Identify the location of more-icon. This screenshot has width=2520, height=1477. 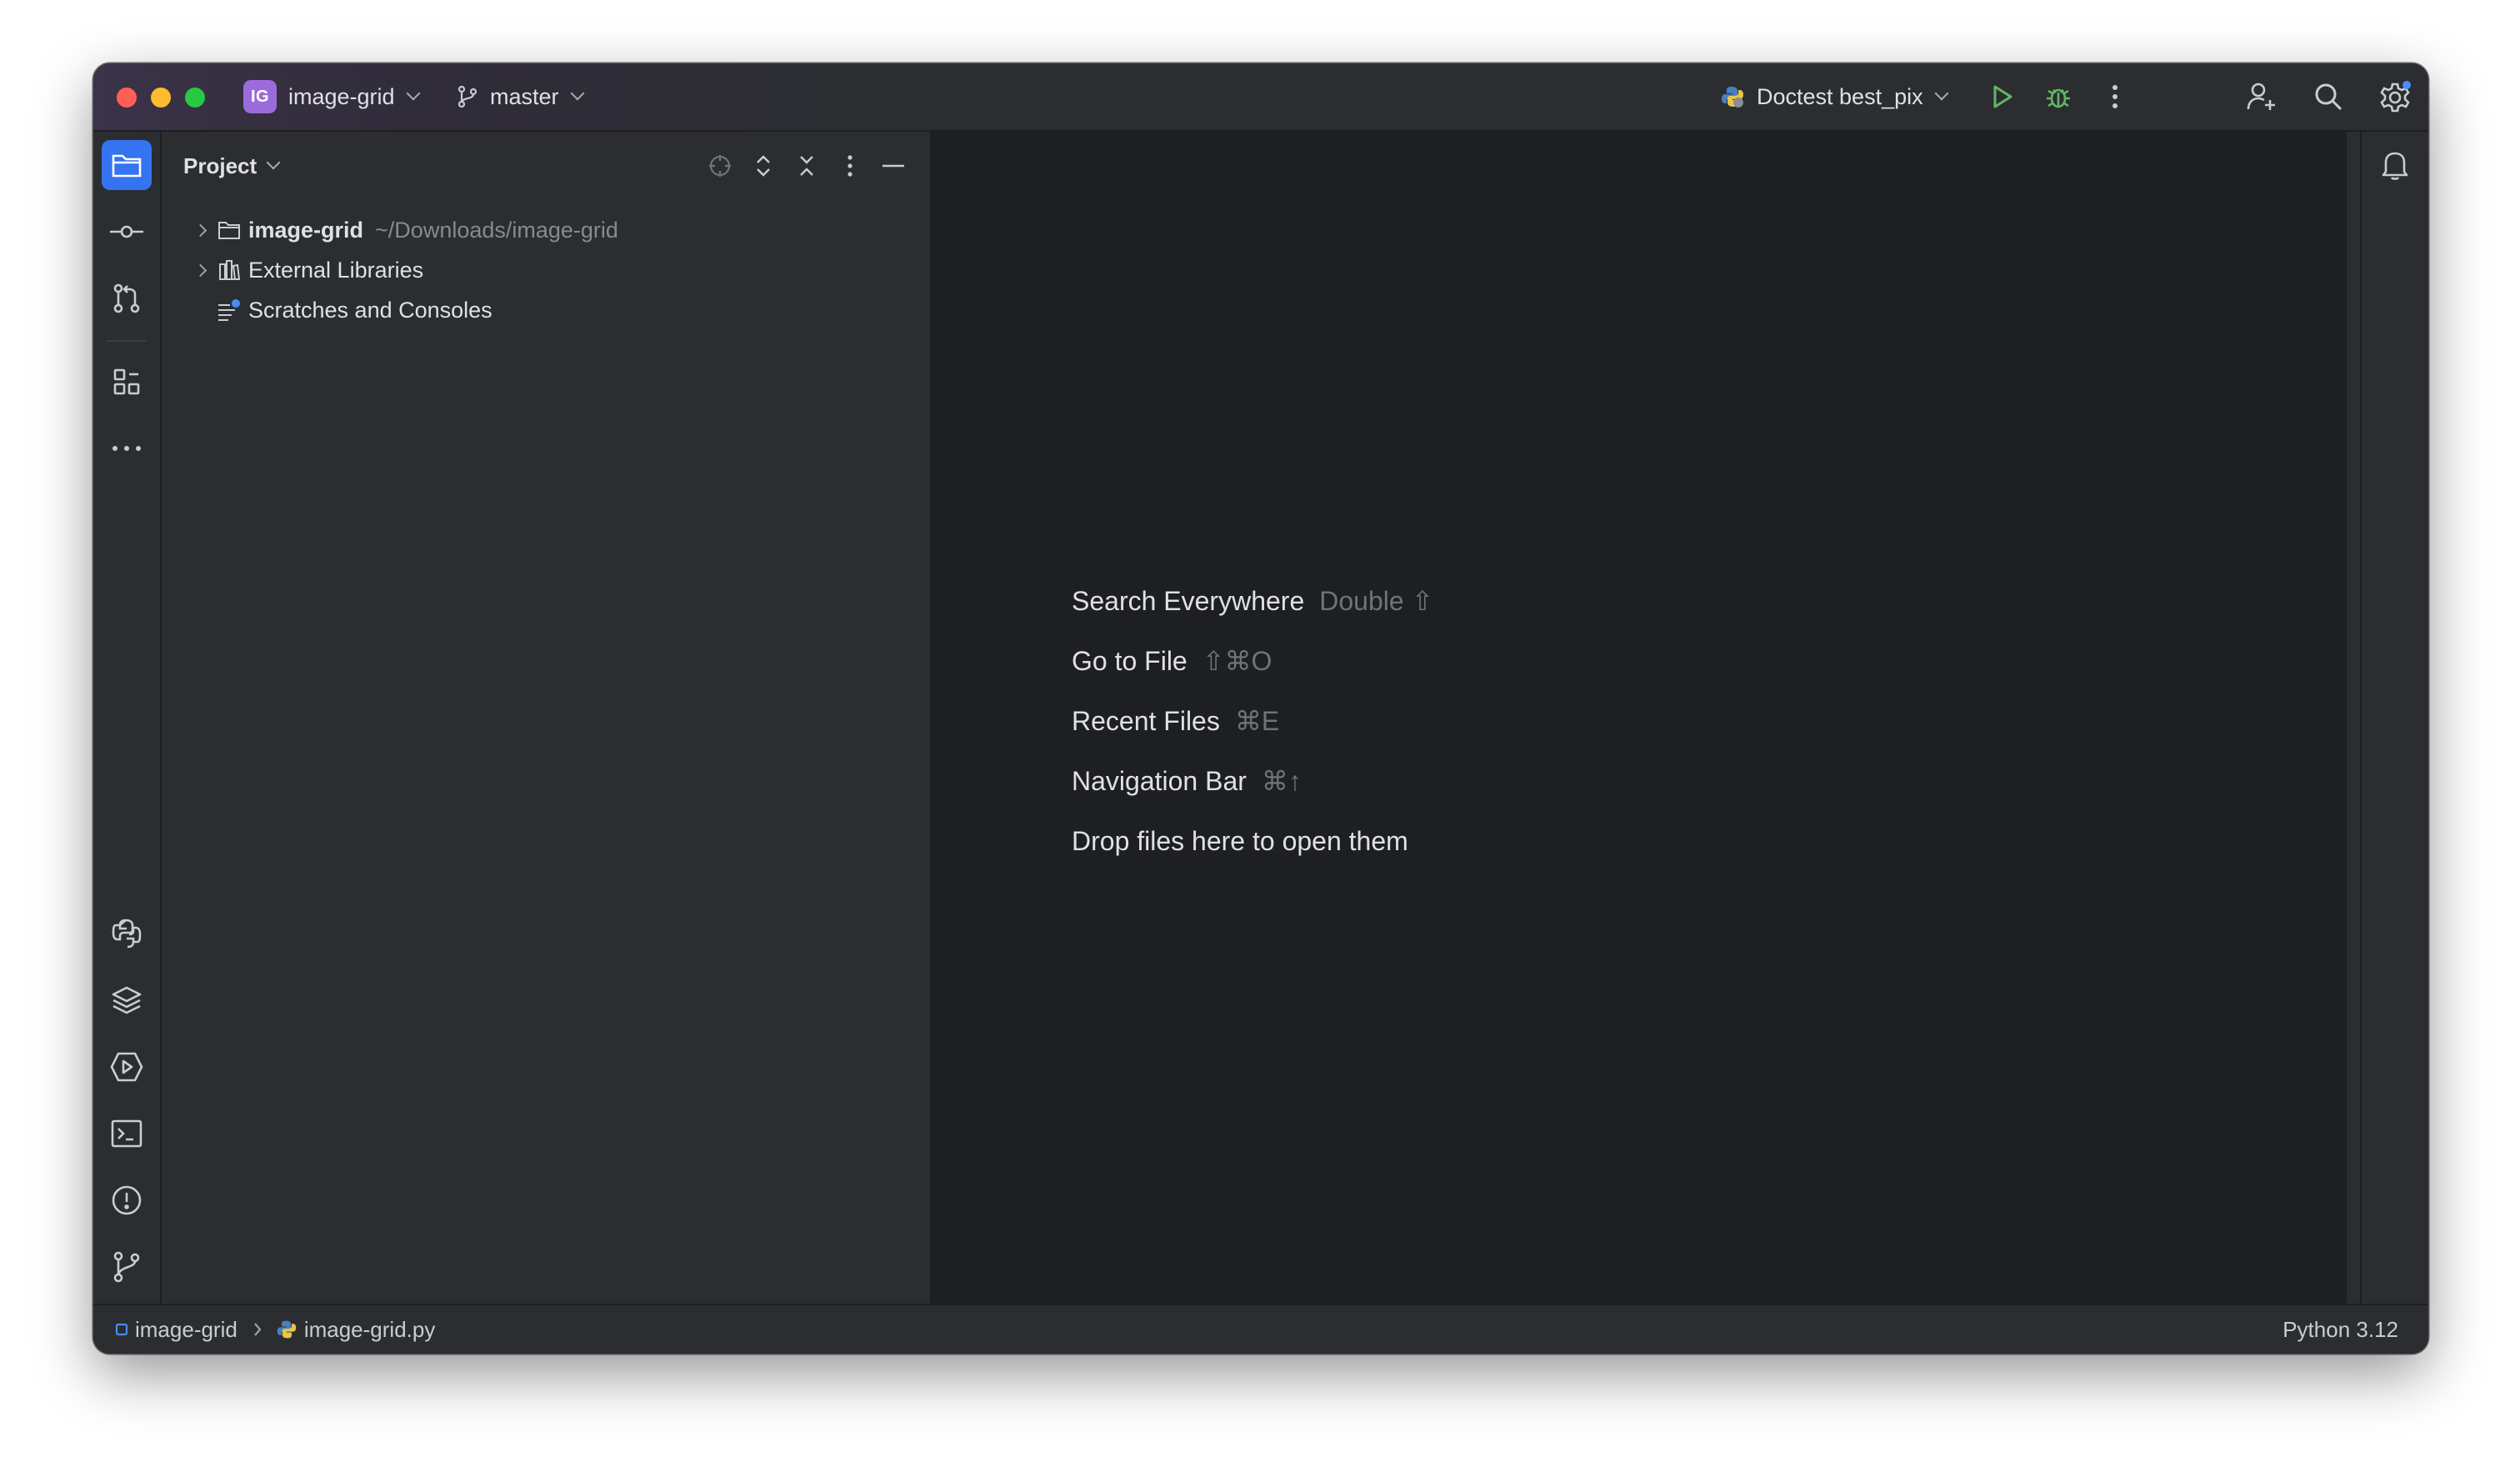
(127, 448).